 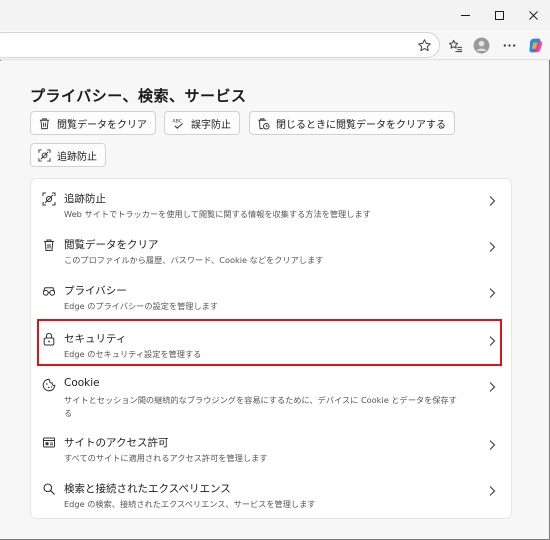 I want to click on address-bar, so click(x=220, y=45).